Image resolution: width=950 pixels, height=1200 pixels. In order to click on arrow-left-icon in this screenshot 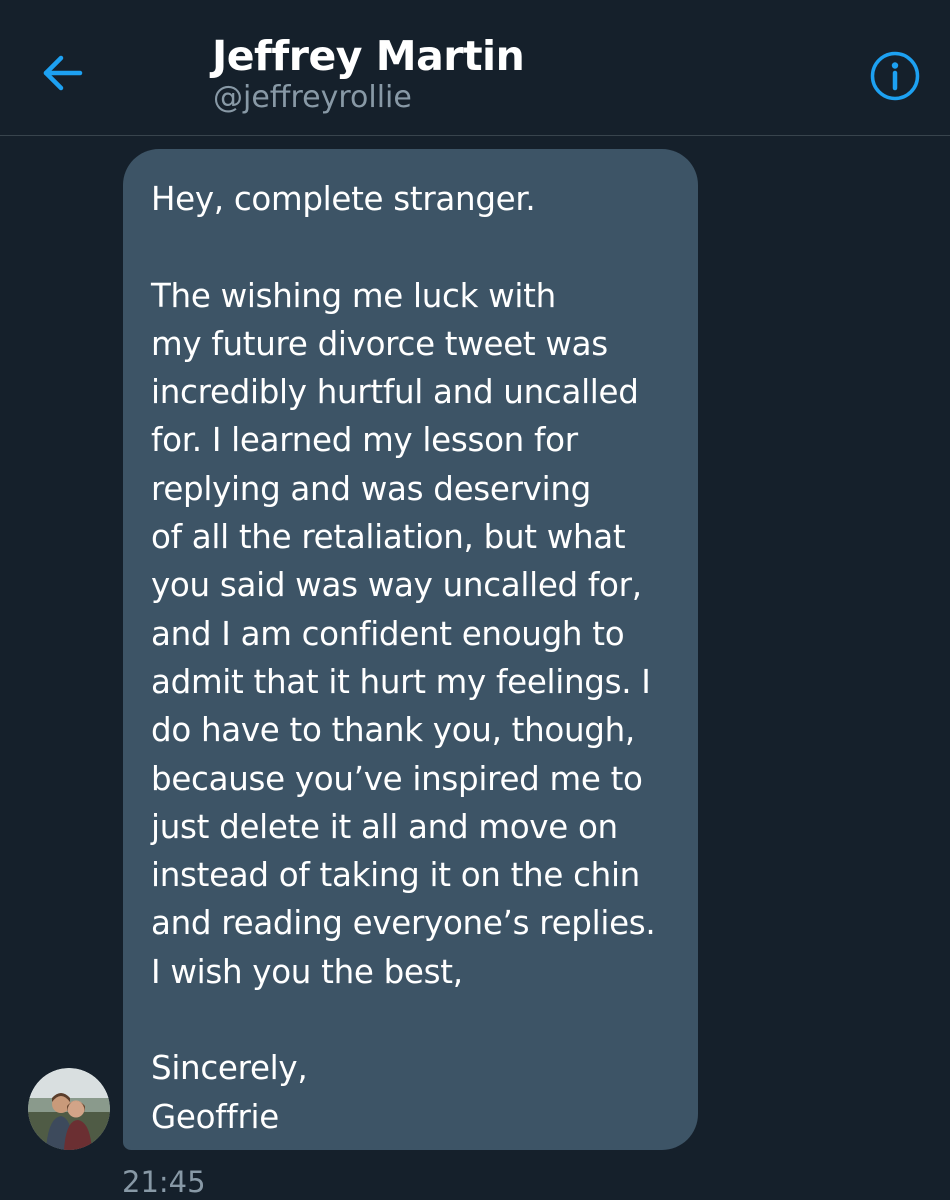, I will do `click(63, 73)`.